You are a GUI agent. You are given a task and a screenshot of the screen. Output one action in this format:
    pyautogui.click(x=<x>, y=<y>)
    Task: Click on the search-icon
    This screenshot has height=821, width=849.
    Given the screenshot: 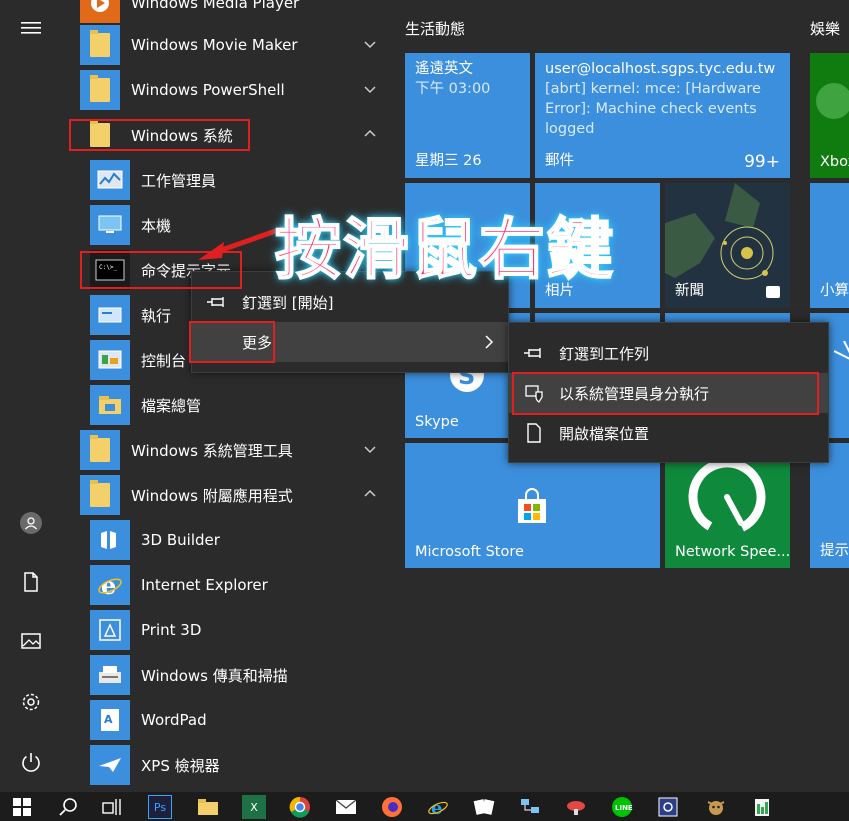 What is the action you would take?
    pyautogui.click(x=68, y=807)
    